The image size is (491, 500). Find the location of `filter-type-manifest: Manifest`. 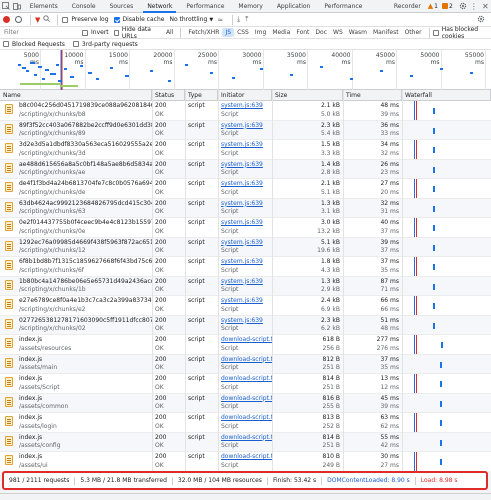

filter-type-manifest: Manifest is located at coordinates (386, 32).